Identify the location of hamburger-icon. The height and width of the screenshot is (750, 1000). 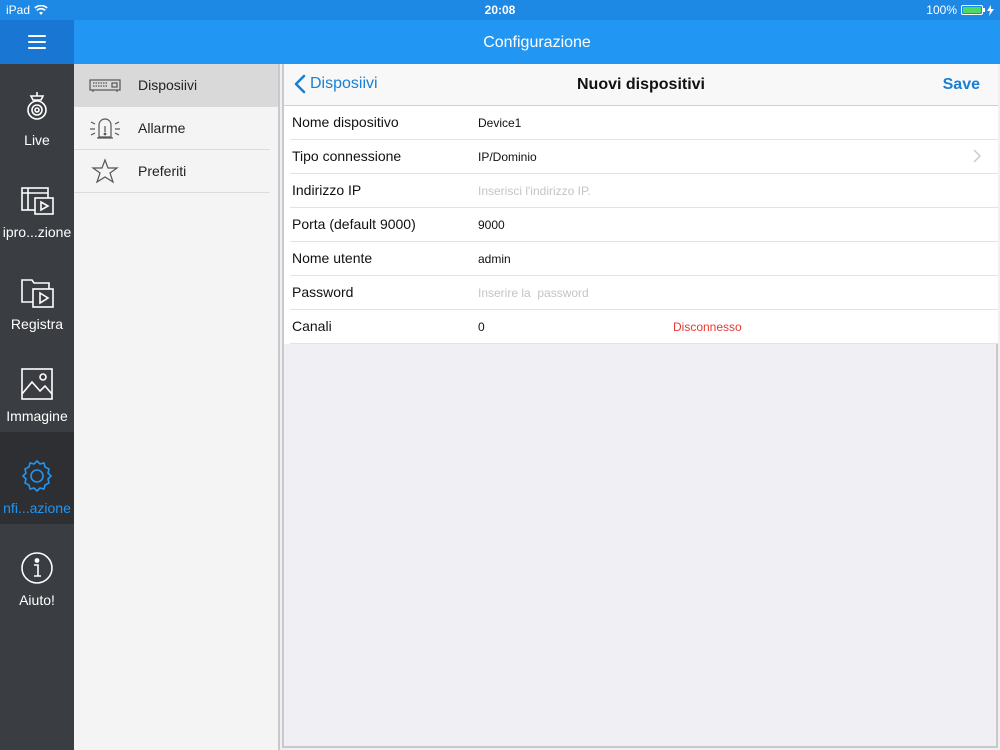
(37, 42).